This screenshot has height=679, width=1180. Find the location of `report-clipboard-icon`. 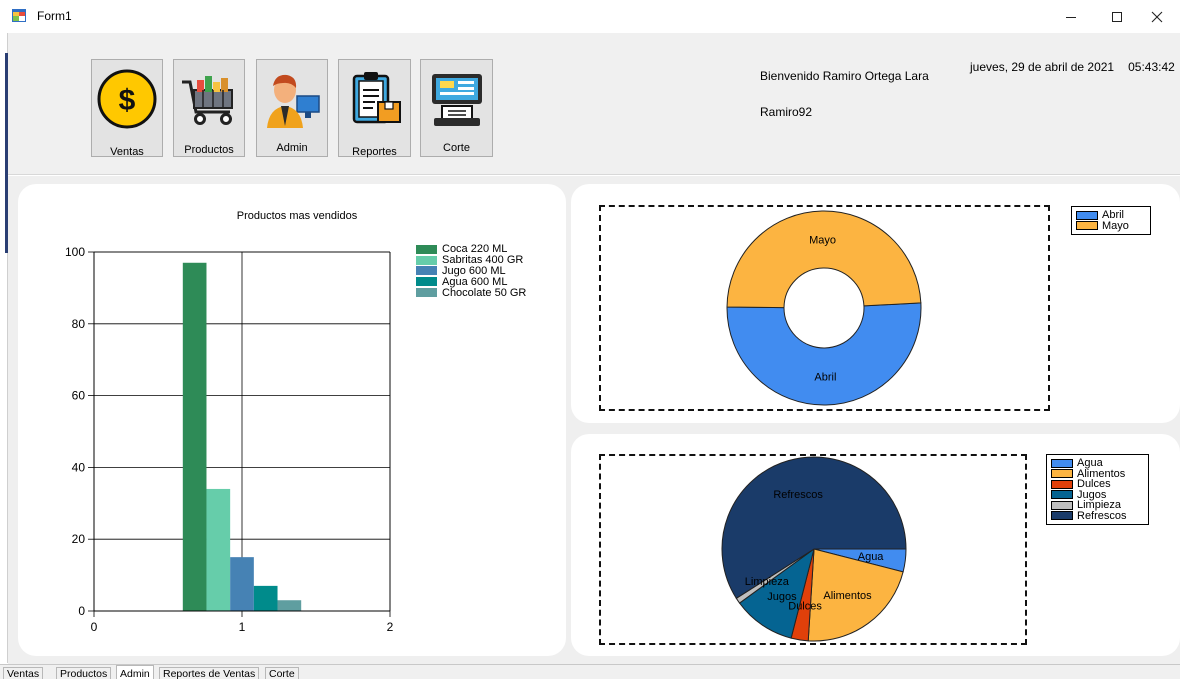

report-clipboard-icon is located at coordinates (376, 98).